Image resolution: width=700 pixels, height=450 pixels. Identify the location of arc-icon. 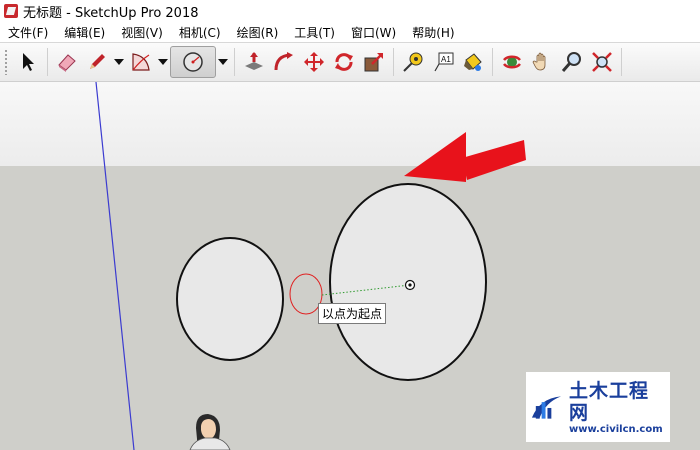
(141, 62).